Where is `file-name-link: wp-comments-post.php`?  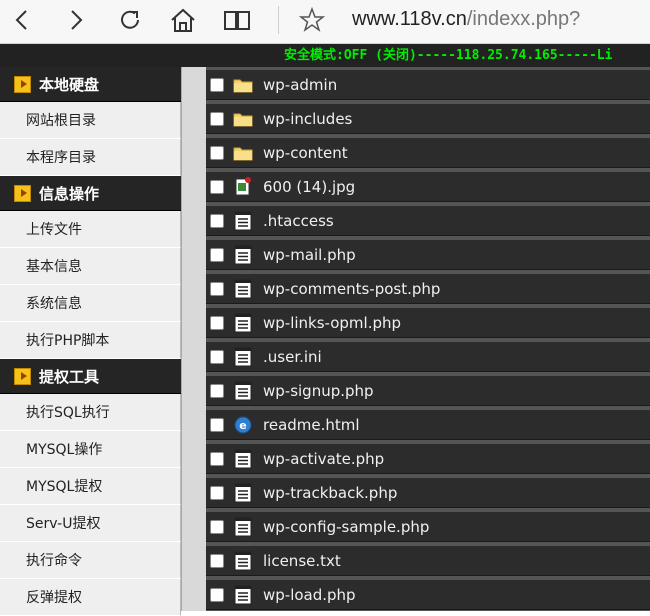 file-name-link: wp-comments-post.php is located at coordinates (351, 289).